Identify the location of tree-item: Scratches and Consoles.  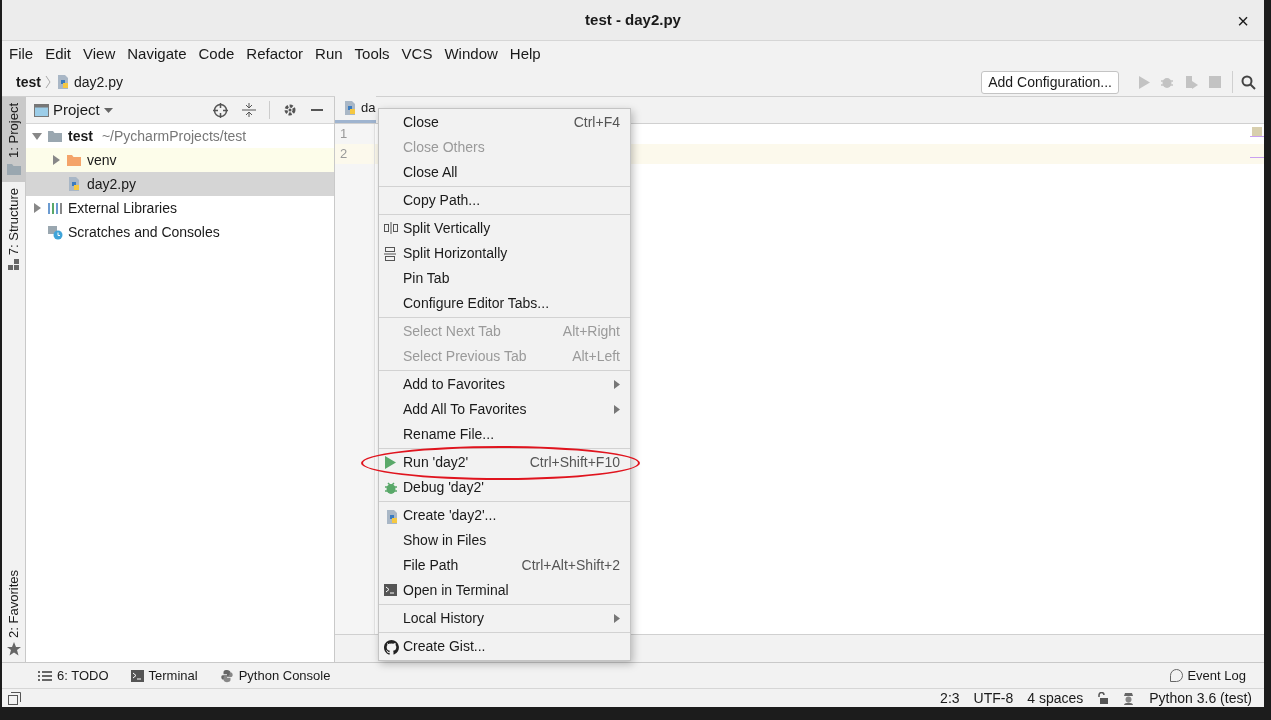
(180, 232).